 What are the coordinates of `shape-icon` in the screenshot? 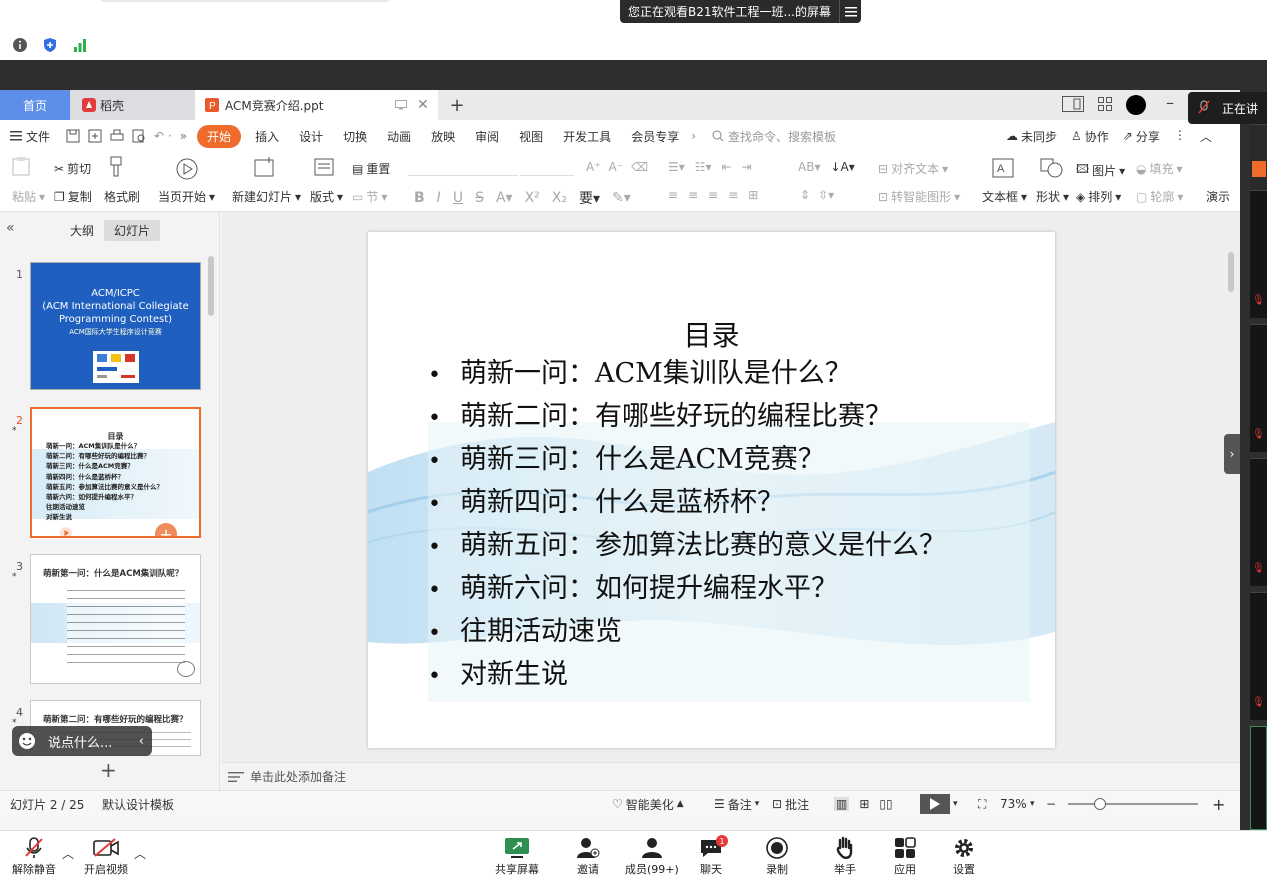 It's located at (1052, 168).